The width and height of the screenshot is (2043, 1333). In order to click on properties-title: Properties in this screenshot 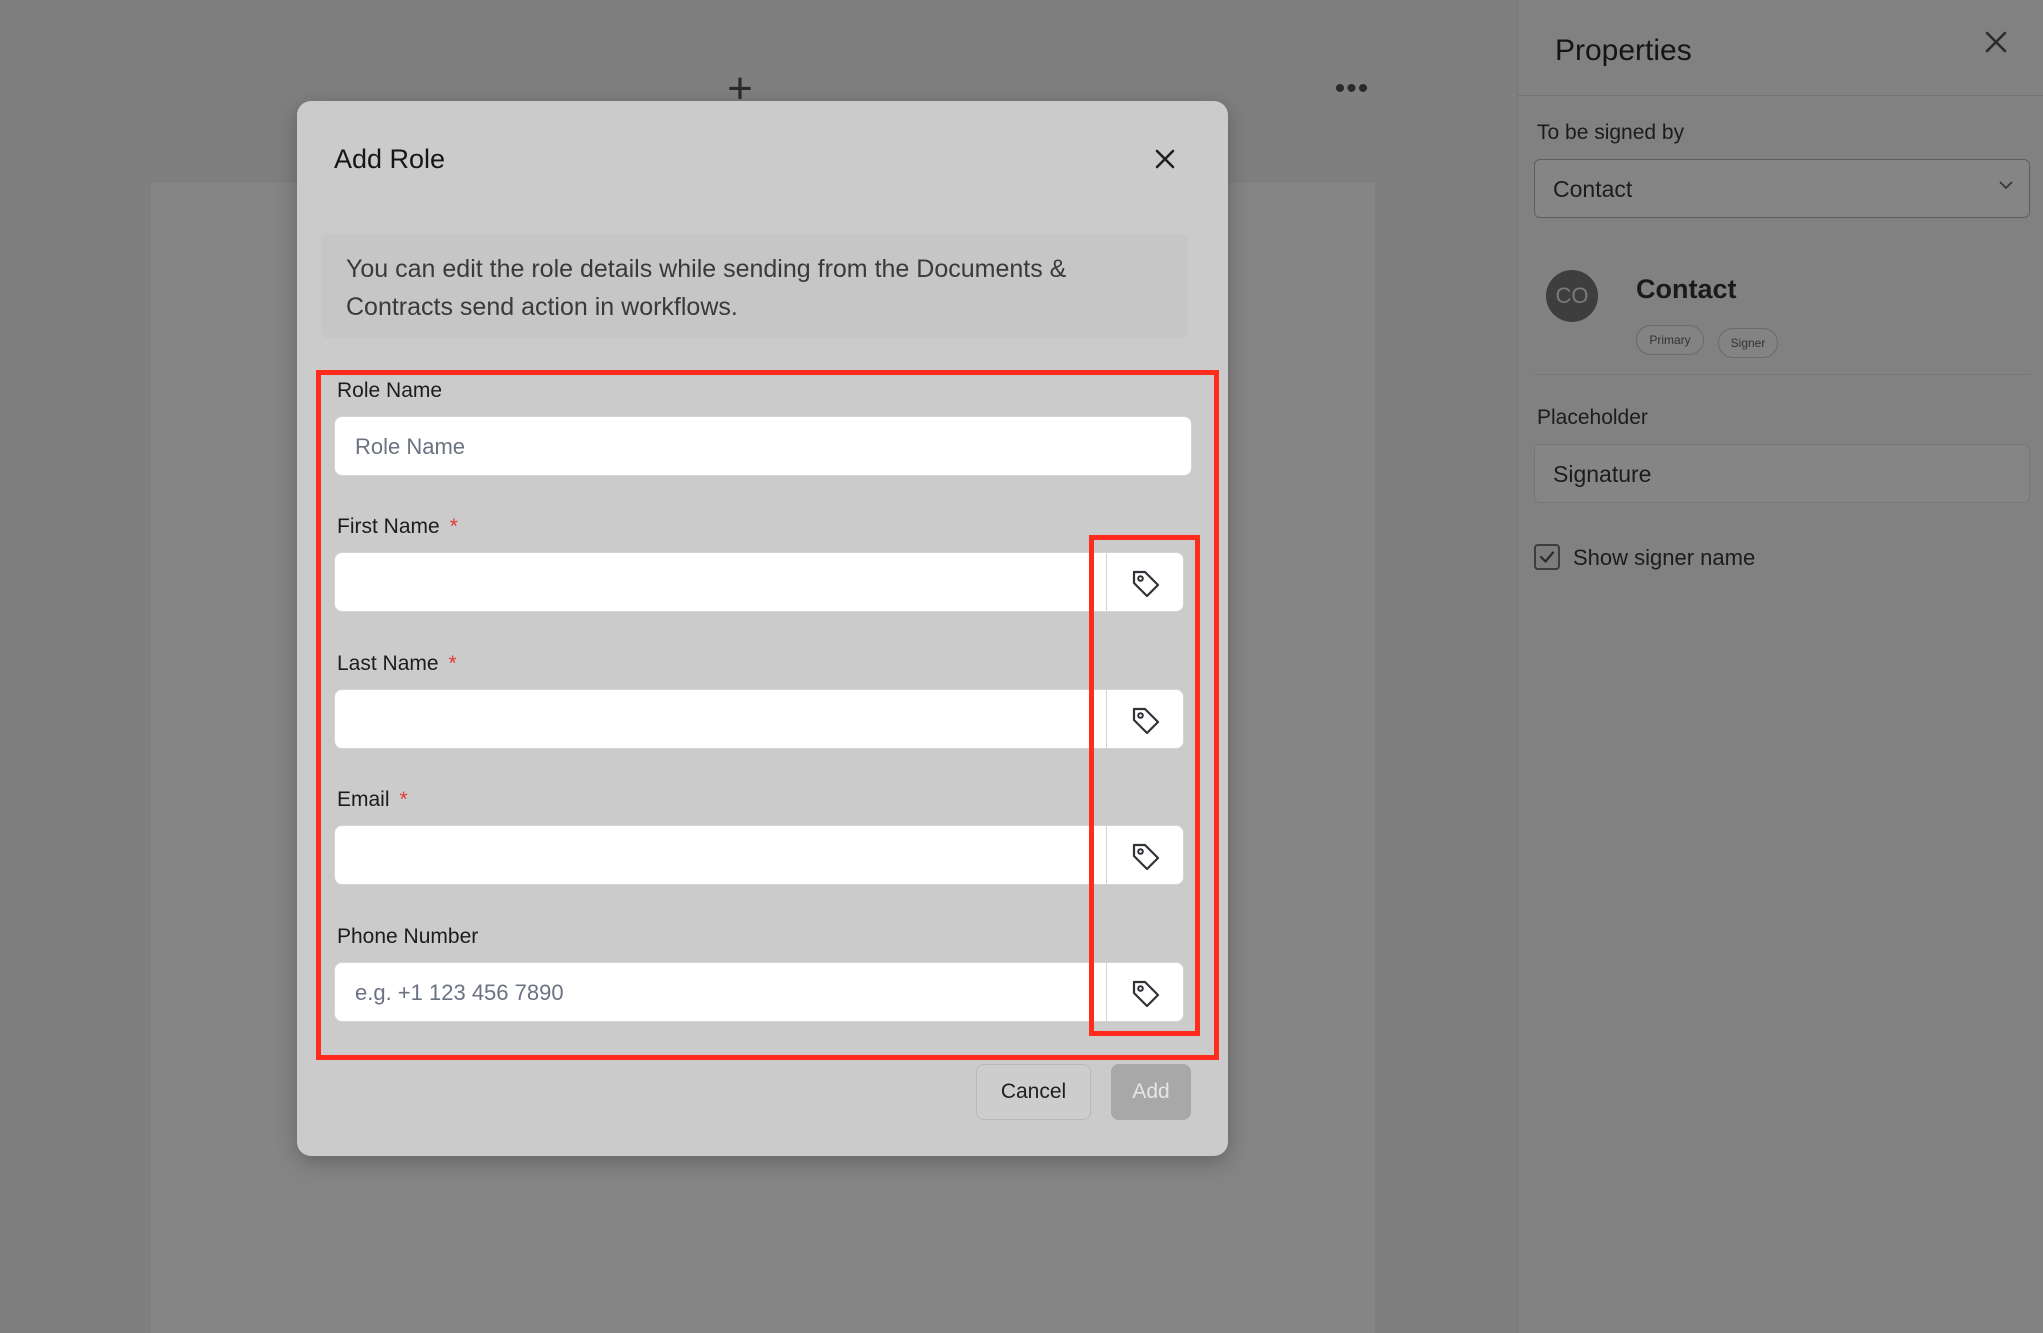, I will do `click(1623, 50)`.